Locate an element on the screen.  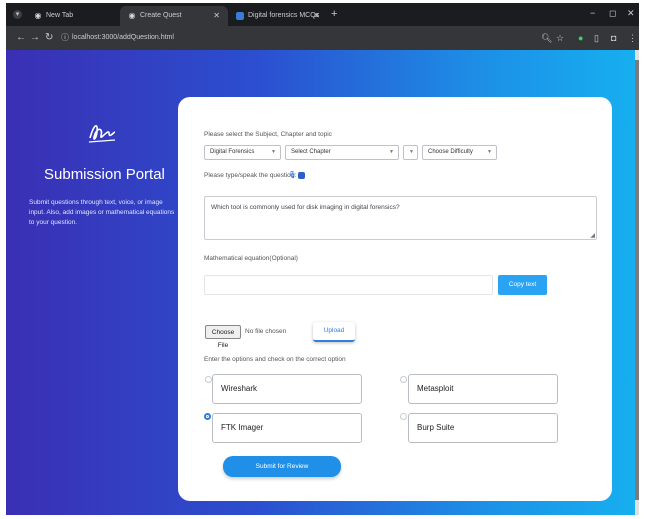
difficulty-select: Choose Difficulty ▼ is located at coordinates (459, 152).